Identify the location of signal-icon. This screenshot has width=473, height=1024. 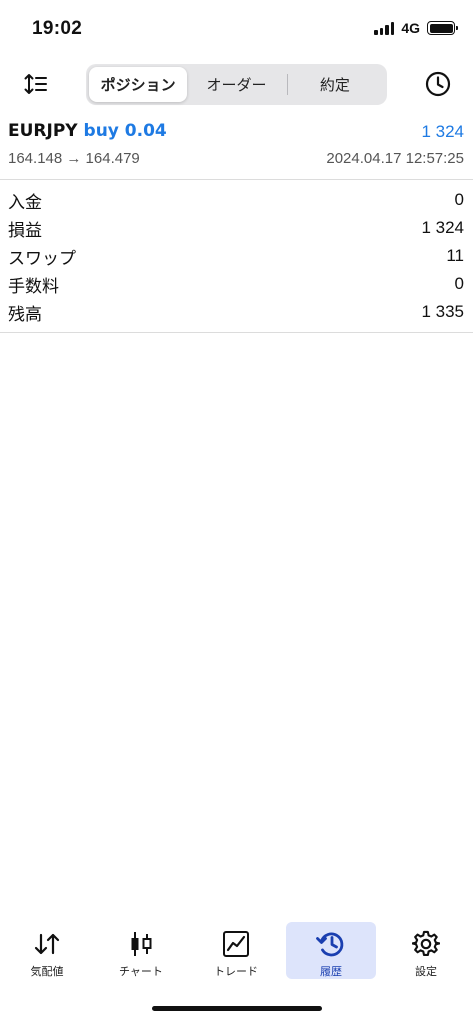
(384, 28).